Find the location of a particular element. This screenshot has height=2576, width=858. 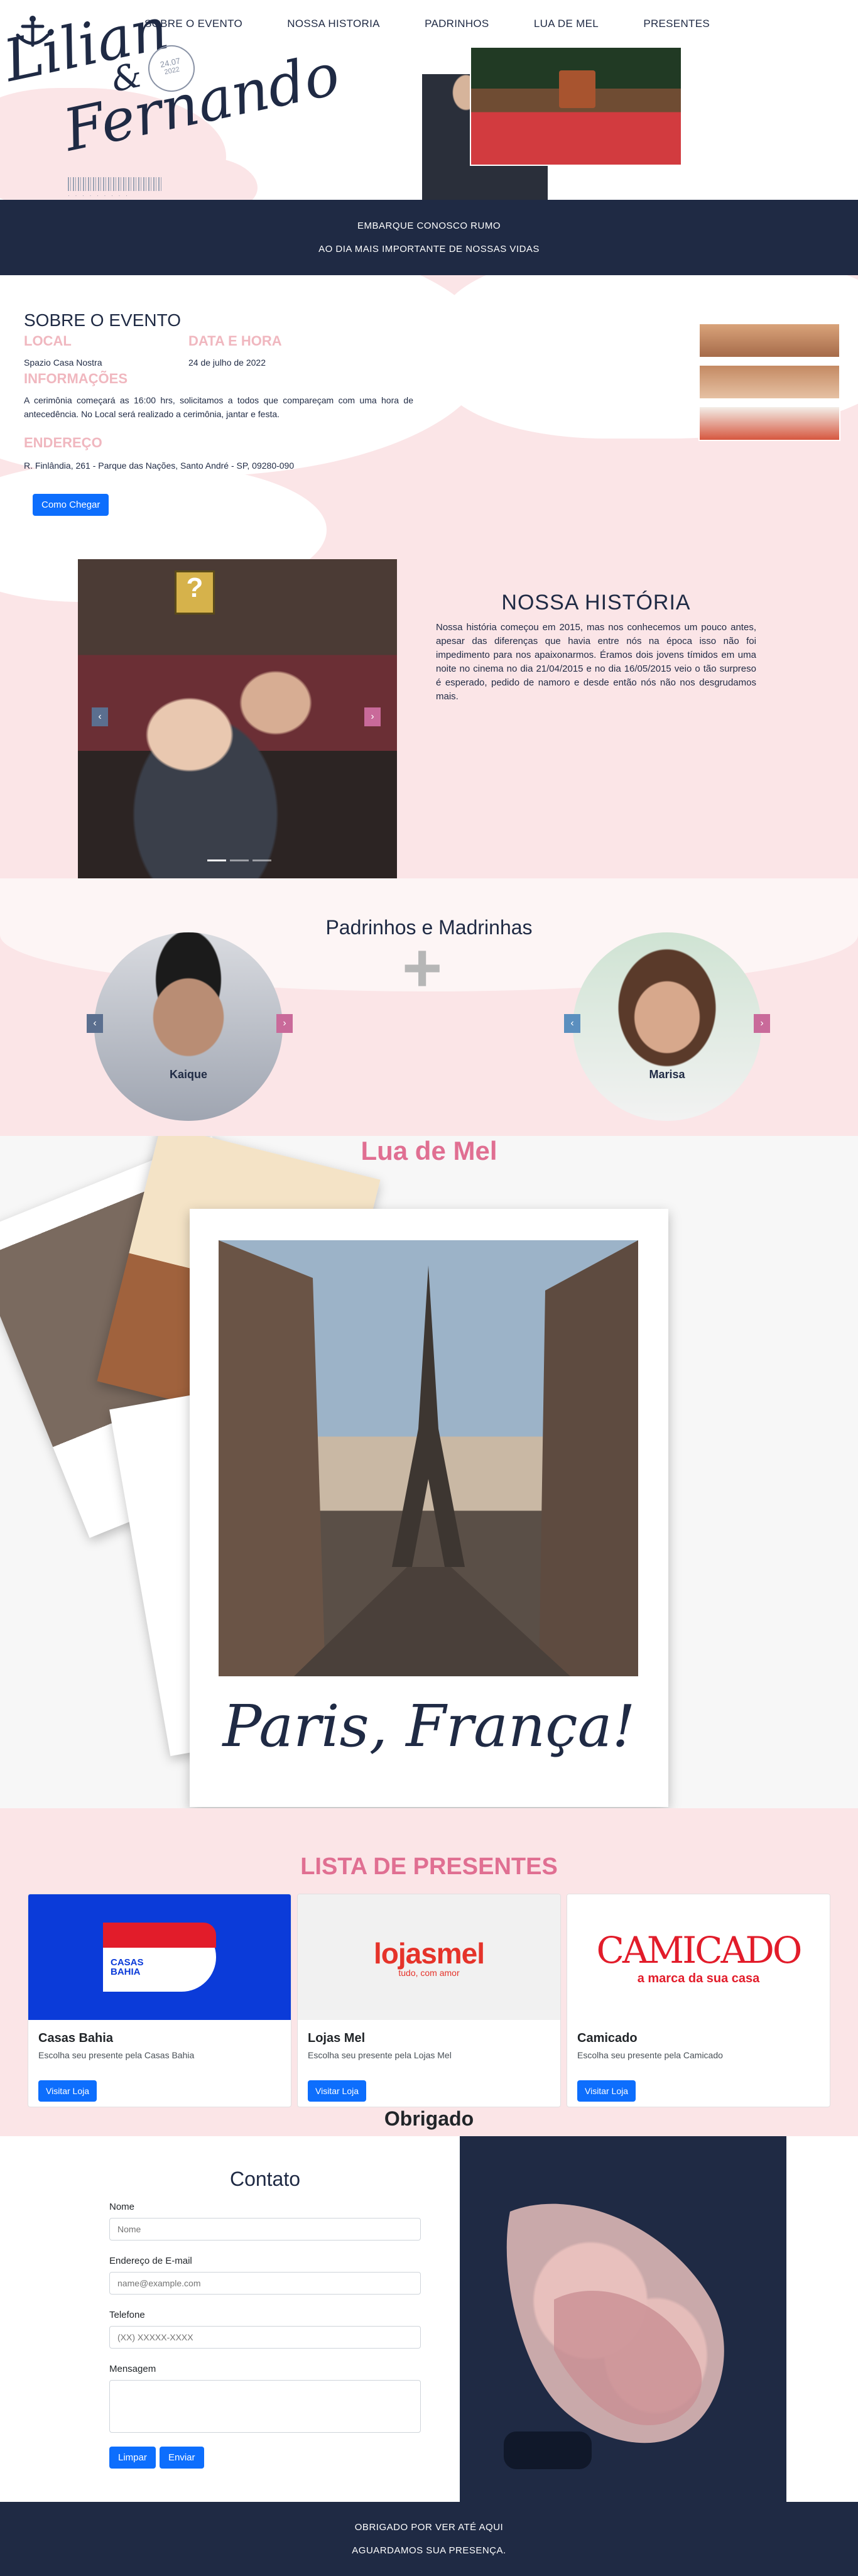

gift-store-desc: Escolha seu presente pela Casas Bahia is located at coordinates (117, 2055).